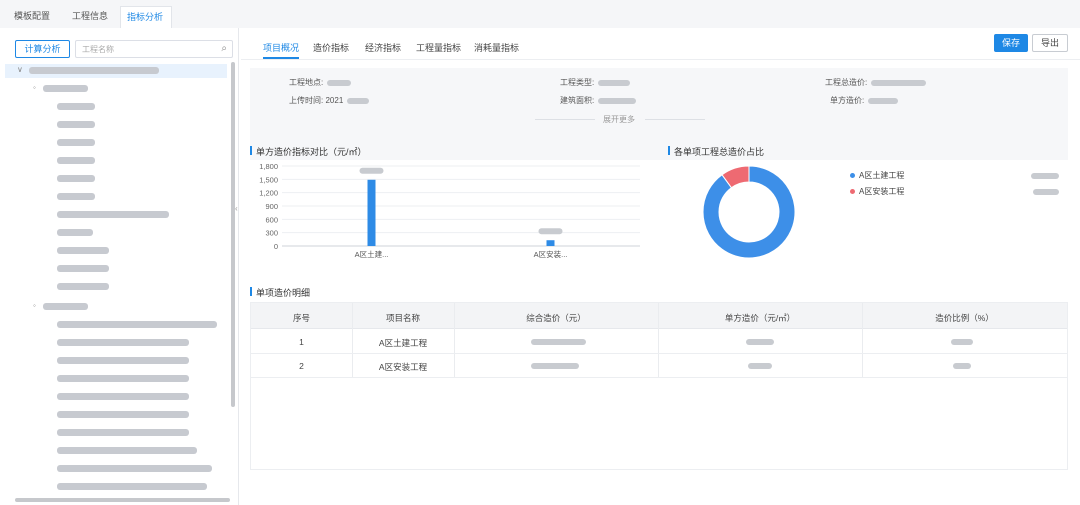  I want to click on info-location: 工程地点:, so click(320, 82).